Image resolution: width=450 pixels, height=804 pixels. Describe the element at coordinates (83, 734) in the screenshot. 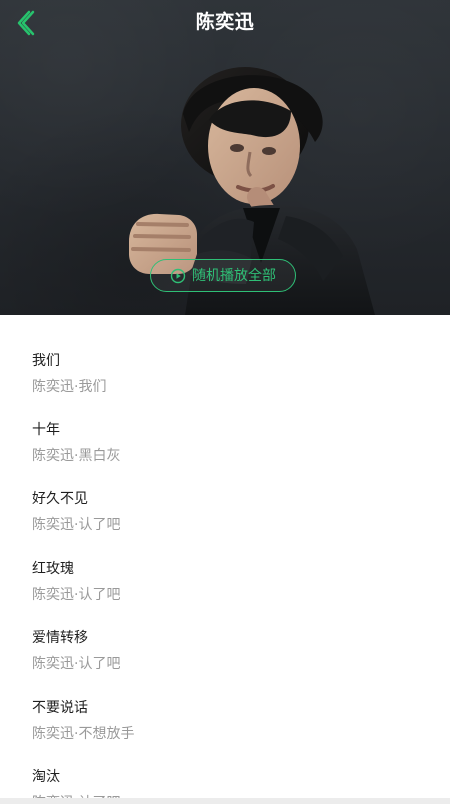

I see `song-subtitle: 陈奕迅·不想放手` at that location.